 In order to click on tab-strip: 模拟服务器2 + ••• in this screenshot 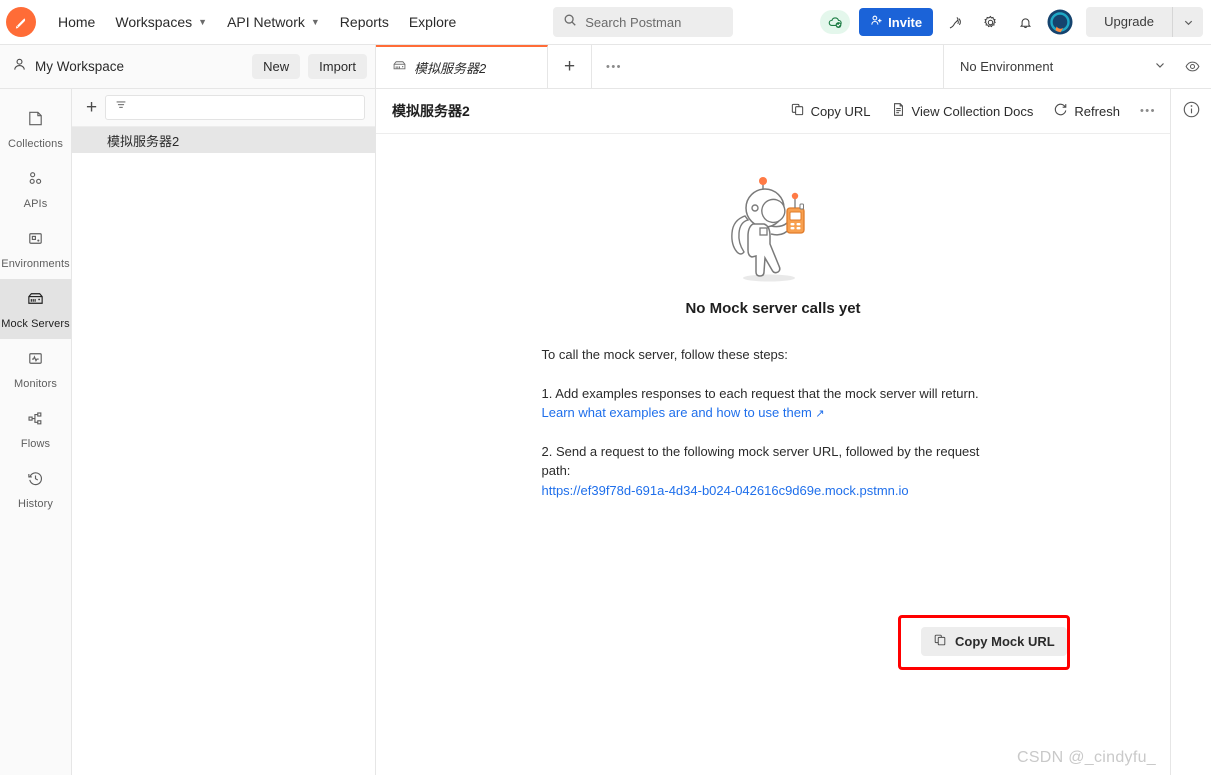, I will do `click(659, 67)`.